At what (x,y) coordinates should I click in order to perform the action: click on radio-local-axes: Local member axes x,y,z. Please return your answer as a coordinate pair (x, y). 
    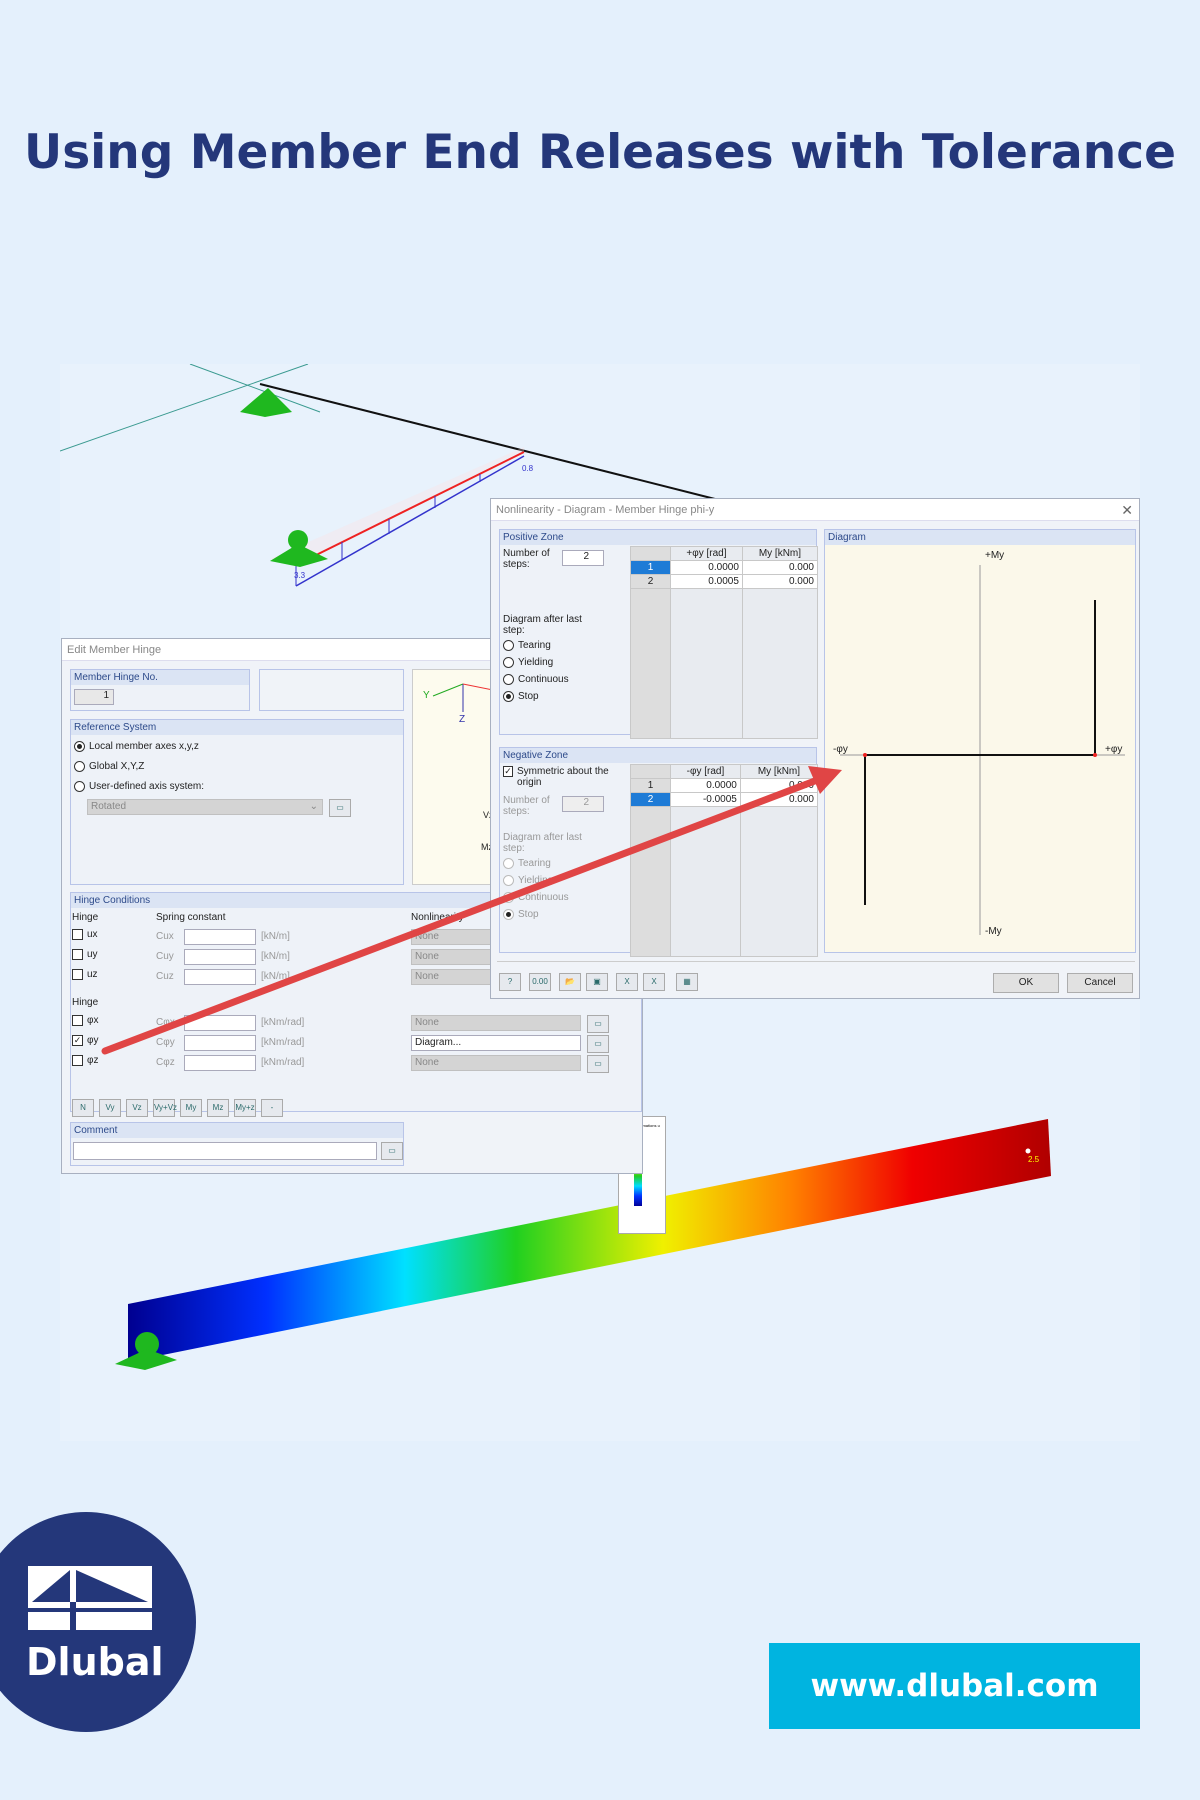
    Looking at the image, I should click on (136, 746).